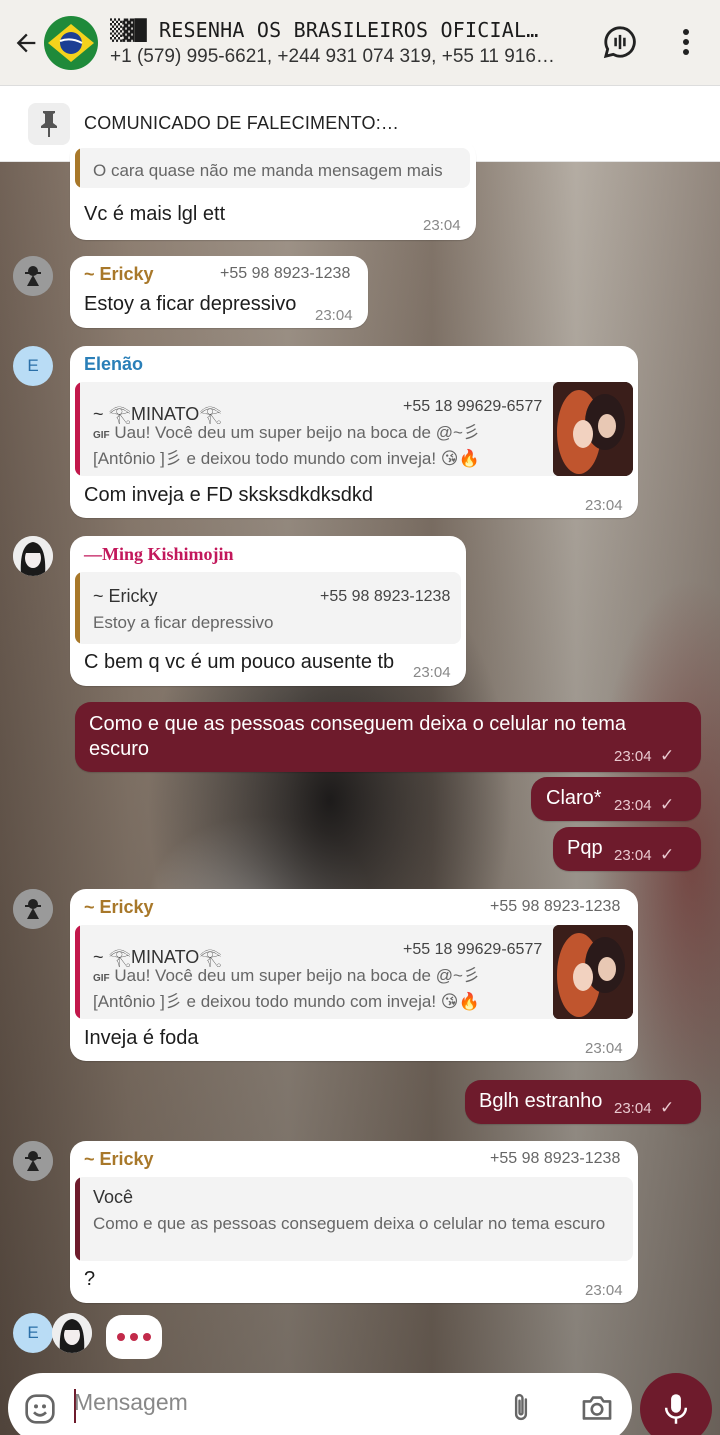 The image size is (720, 1435). I want to click on typing-indicator, so click(134, 1337).